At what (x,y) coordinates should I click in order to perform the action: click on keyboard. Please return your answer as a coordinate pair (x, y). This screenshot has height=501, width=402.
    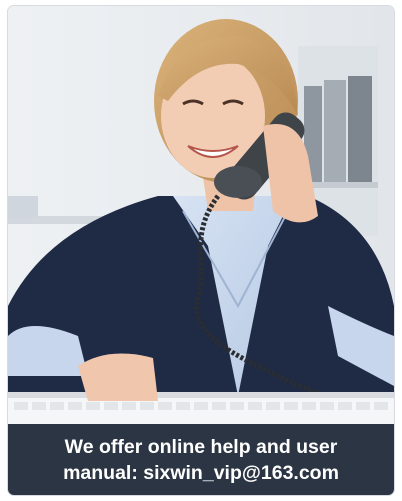
    Looking at the image, I should click on (201, 408).